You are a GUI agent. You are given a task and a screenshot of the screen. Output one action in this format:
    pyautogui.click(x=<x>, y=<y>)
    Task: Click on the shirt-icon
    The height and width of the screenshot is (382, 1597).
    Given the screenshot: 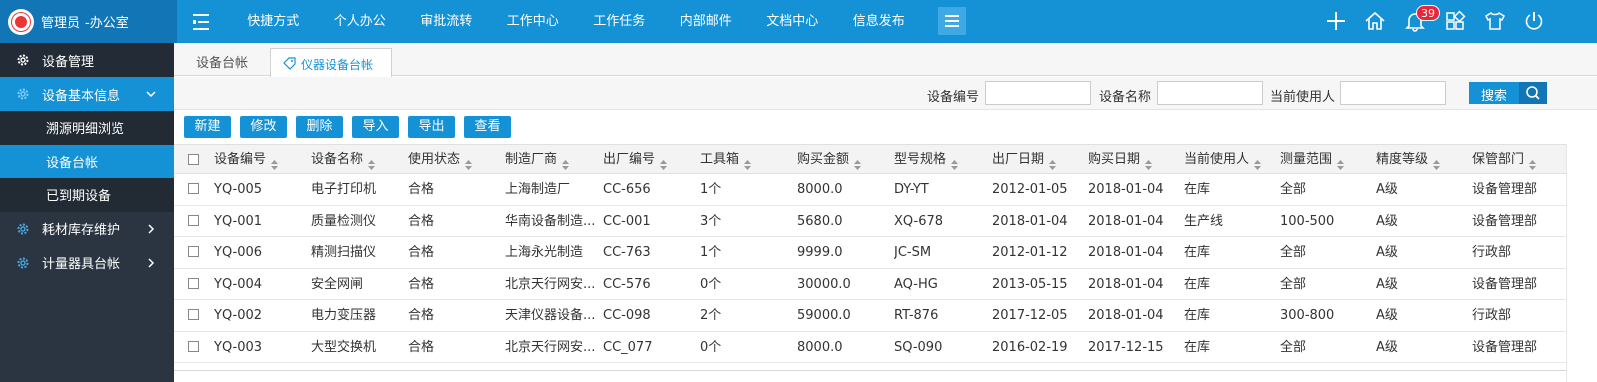 What is the action you would take?
    pyautogui.click(x=1495, y=21)
    